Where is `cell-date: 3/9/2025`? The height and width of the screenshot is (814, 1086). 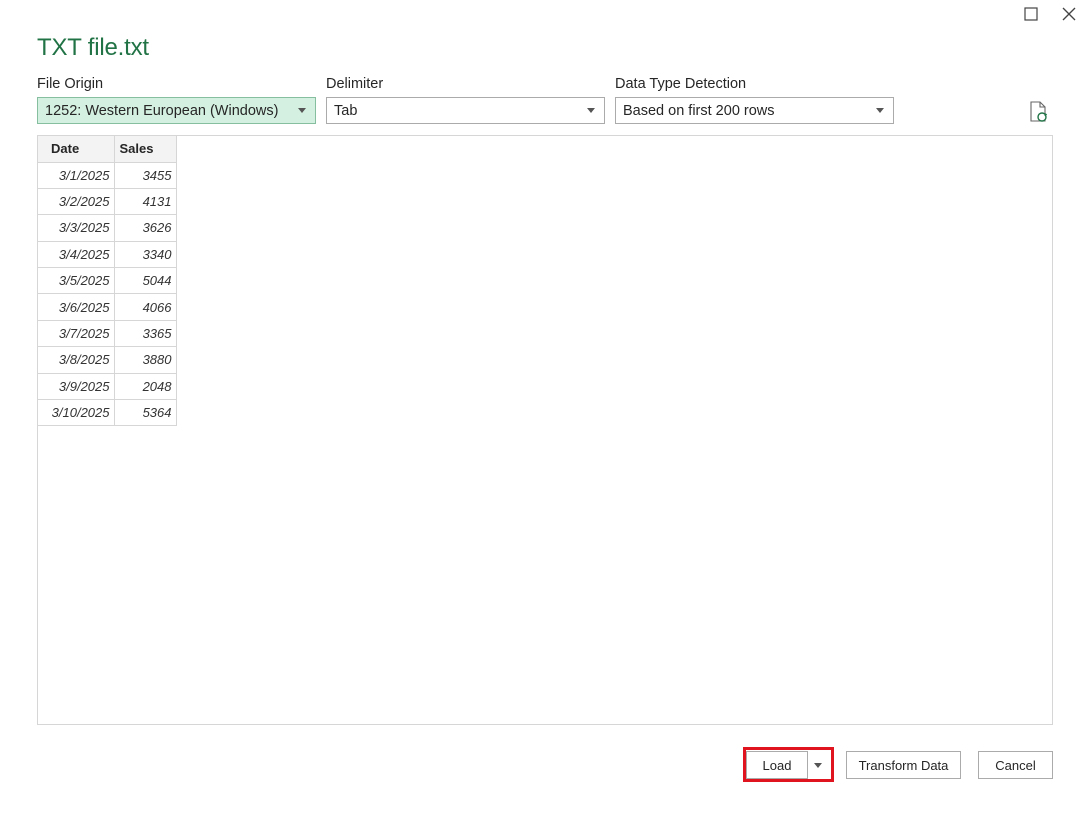
cell-date: 3/9/2025 is located at coordinates (76, 387).